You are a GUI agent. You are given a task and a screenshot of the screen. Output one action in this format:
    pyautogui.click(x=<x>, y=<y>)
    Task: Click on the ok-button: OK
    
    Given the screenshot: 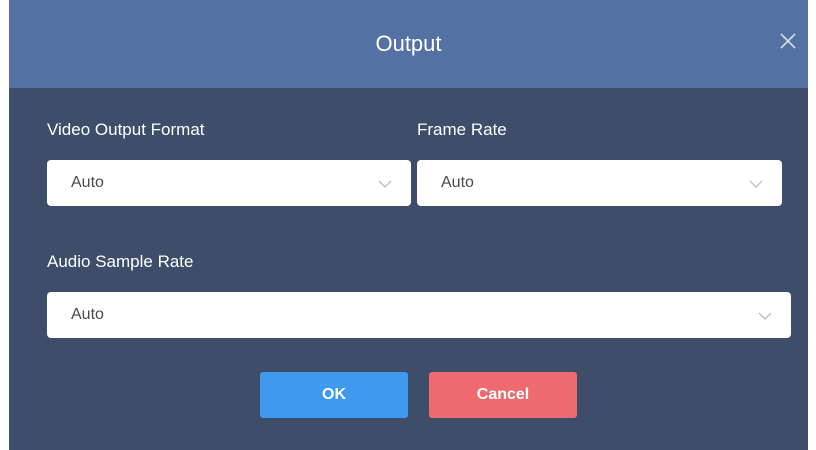 What is the action you would take?
    pyautogui.click(x=334, y=395)
    